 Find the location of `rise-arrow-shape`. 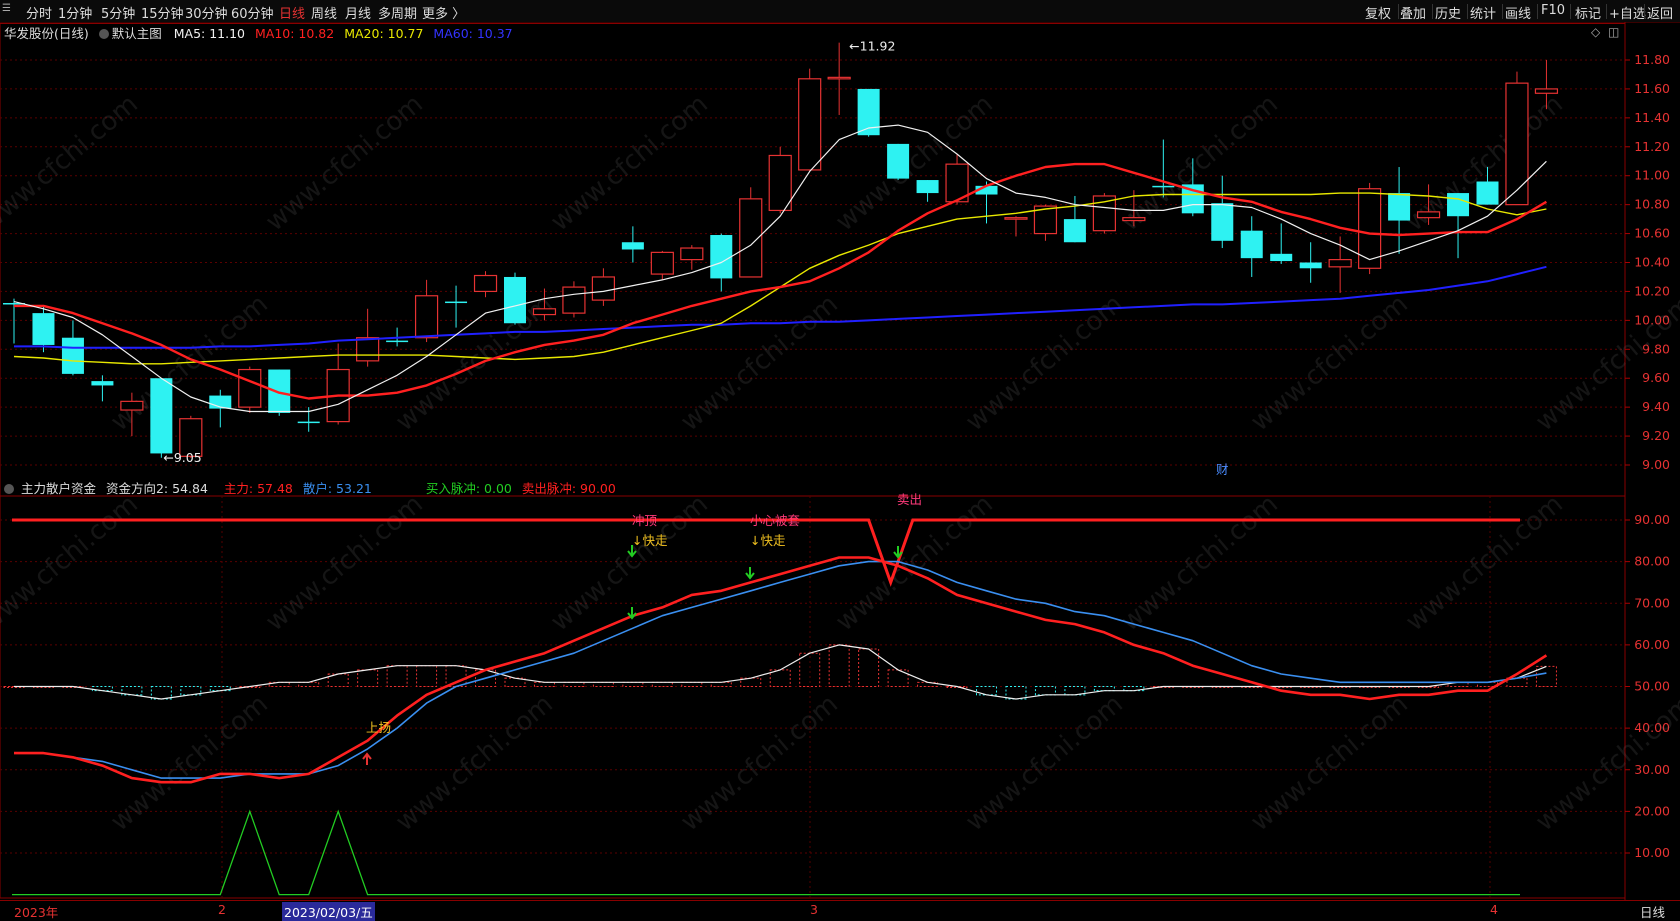

rise-arrow-shape is located at coordinates (367, 758).